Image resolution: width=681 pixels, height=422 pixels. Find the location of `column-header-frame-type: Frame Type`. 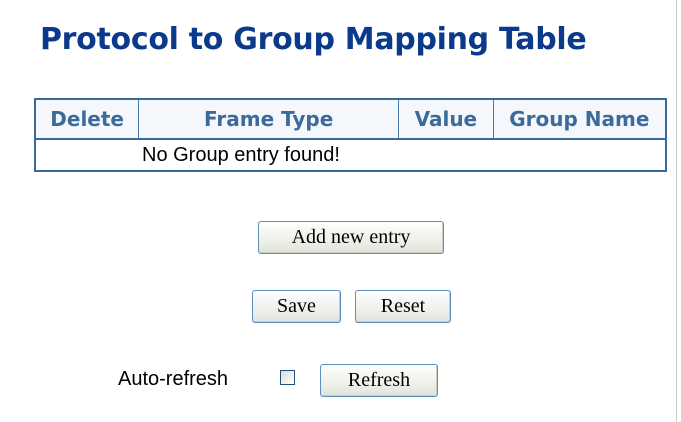

column-header-frame-type: Frame Type is located at coordinates (268, 119).